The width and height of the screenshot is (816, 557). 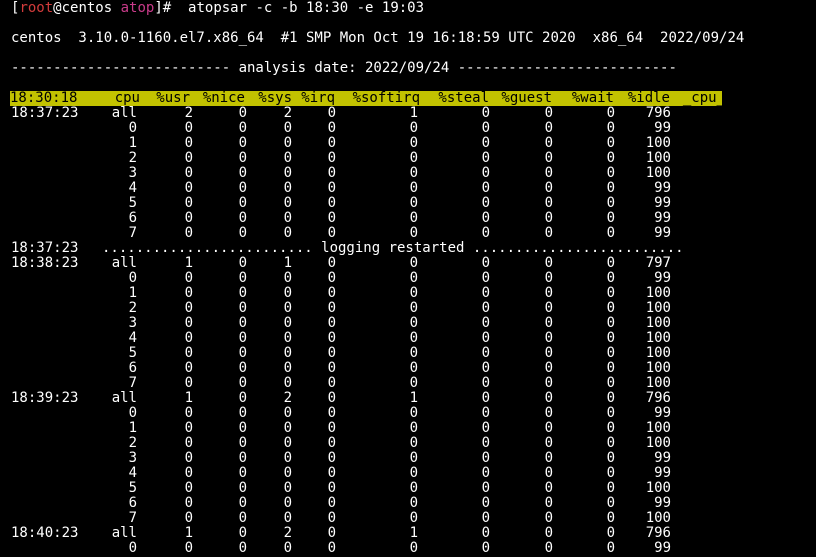 What do you see at coordinates (371, 128) in the screenshot?
I see `table-row: 0 0 0 0 0 0 0 0 0 99` at bounding box center [371, 128].